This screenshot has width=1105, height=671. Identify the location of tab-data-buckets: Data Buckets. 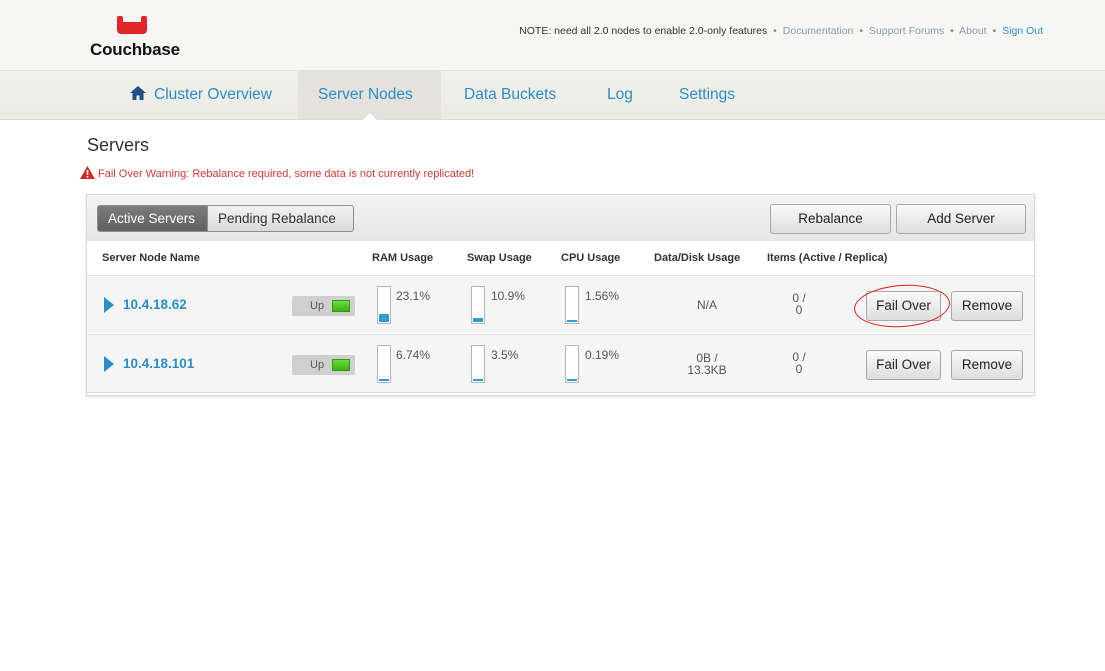
(510, 95).